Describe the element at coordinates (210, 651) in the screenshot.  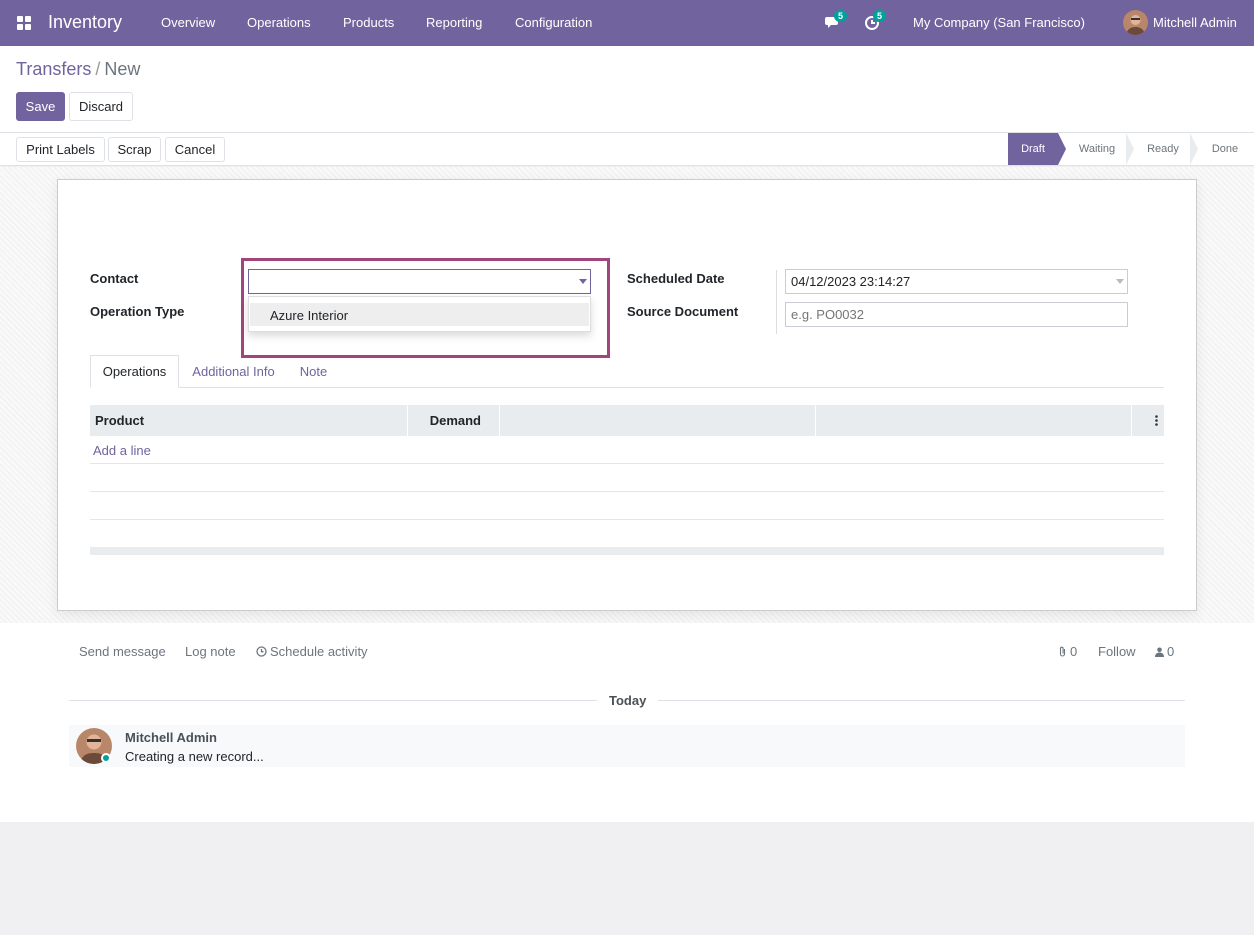
I see `log-note-button: Log note` at that location.